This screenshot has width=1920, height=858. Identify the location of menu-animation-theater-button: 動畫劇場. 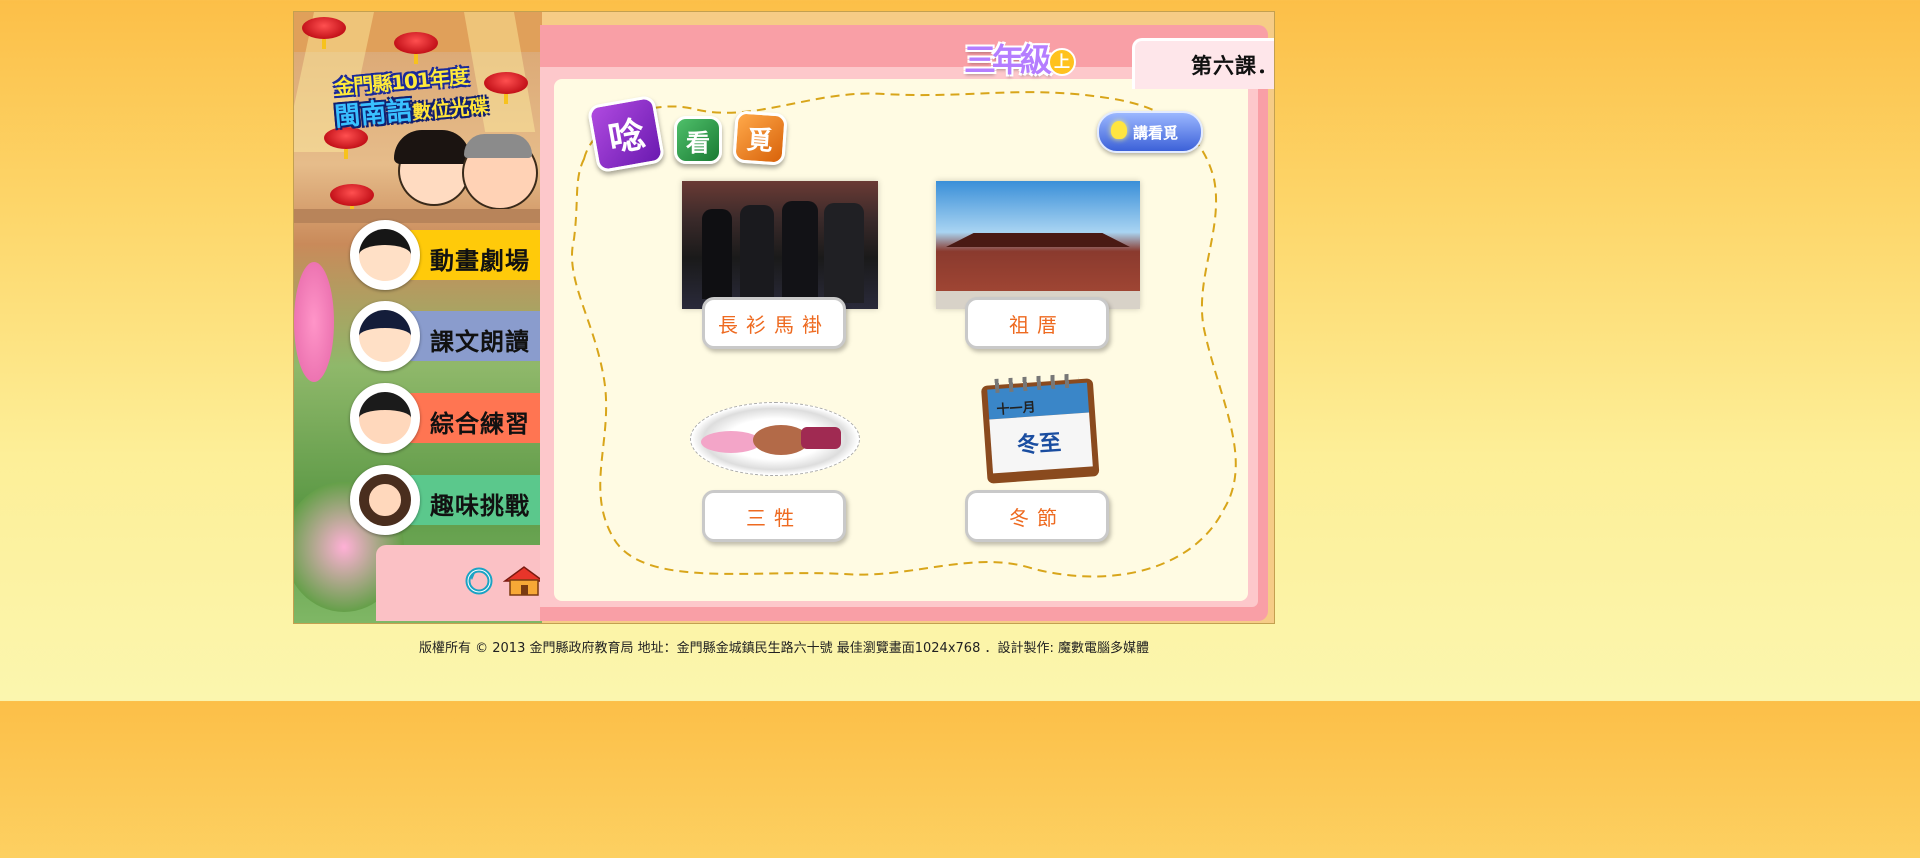
(446, 255).